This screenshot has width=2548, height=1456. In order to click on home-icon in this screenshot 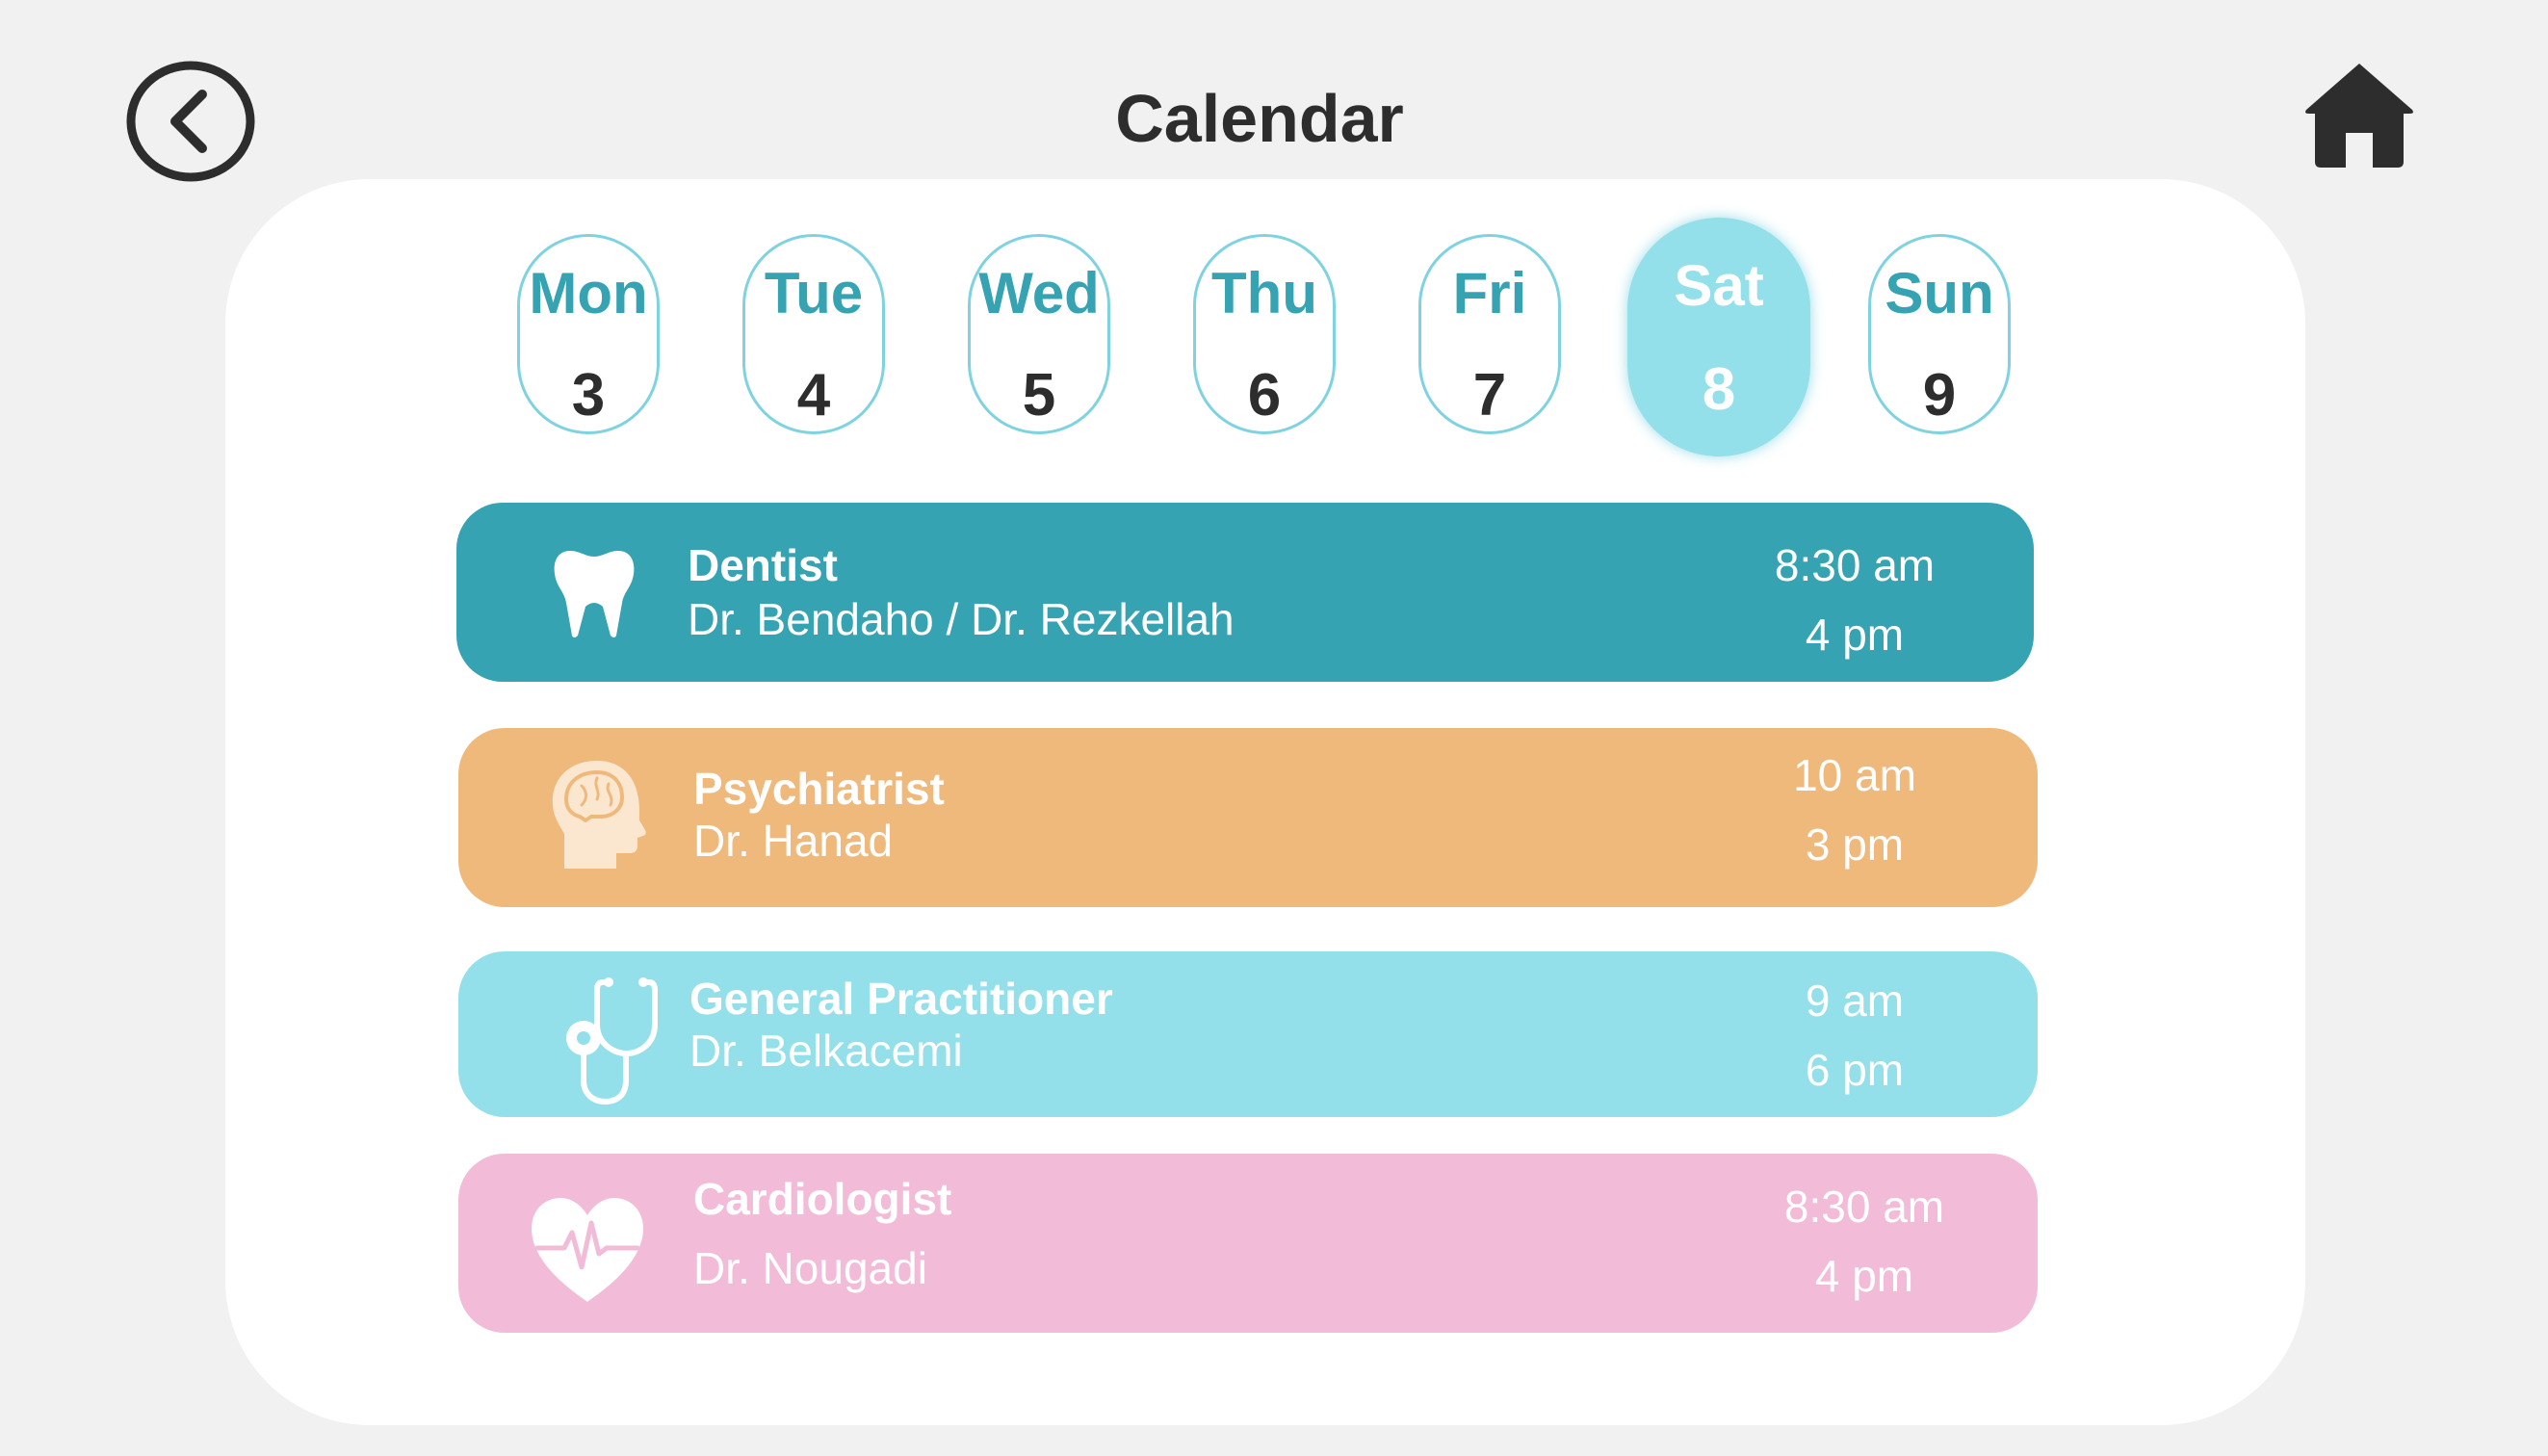, I will do `click(2359, 116)`.